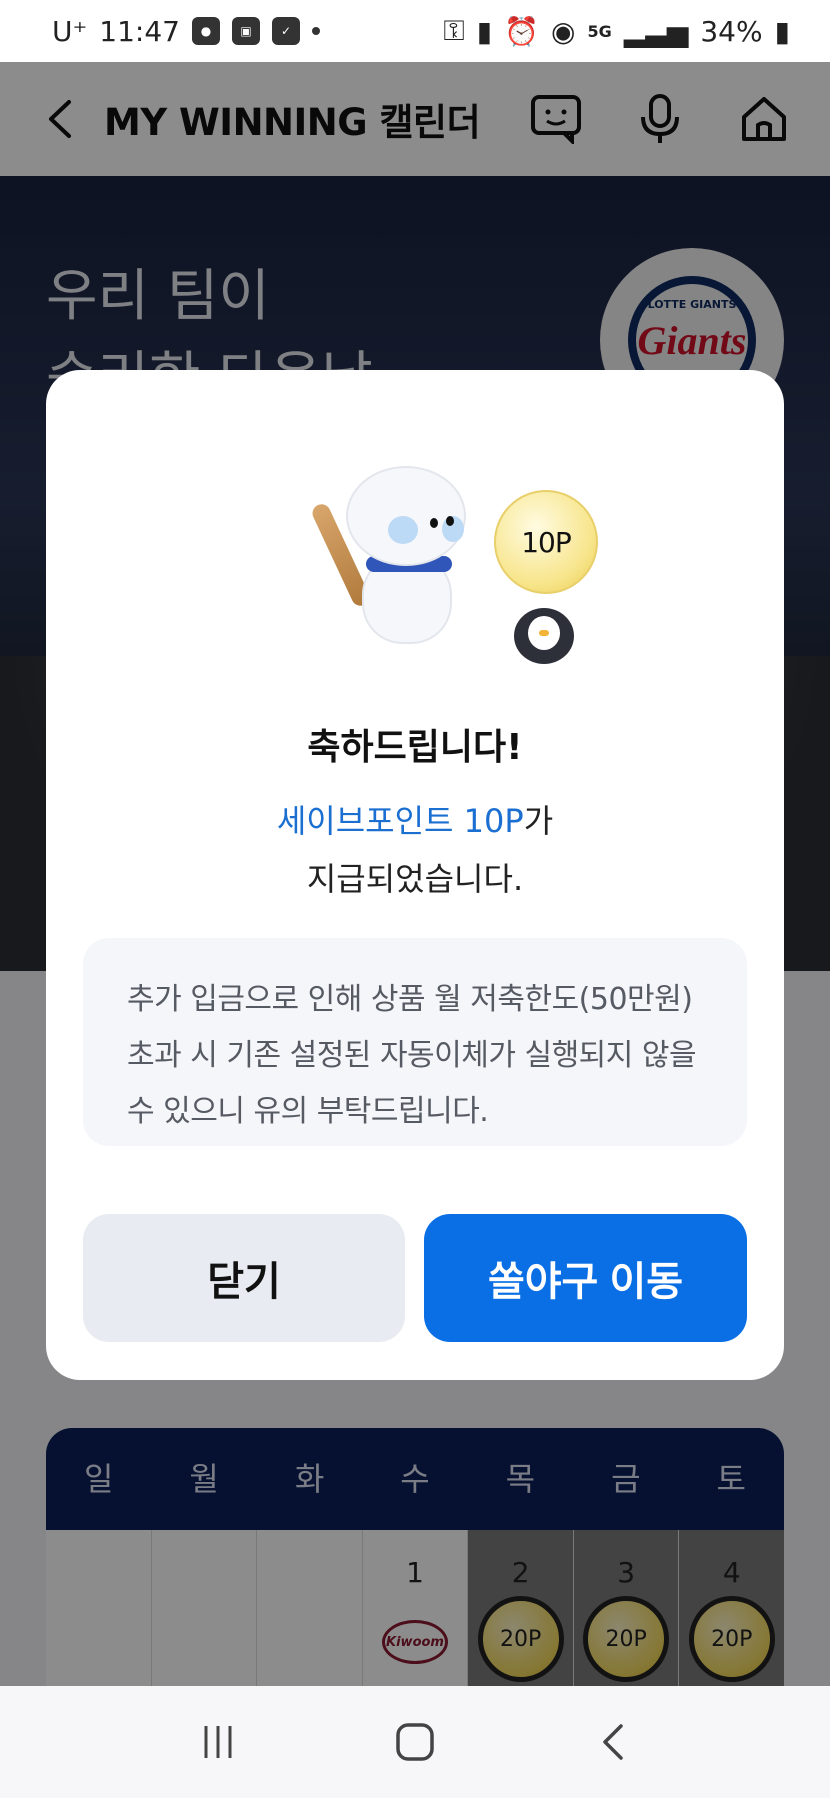 This screenshot has height=1798, width=830. Describe the element at coordinates (538, 821) in the screenshot. I see `message-suffix: 가` at that location.